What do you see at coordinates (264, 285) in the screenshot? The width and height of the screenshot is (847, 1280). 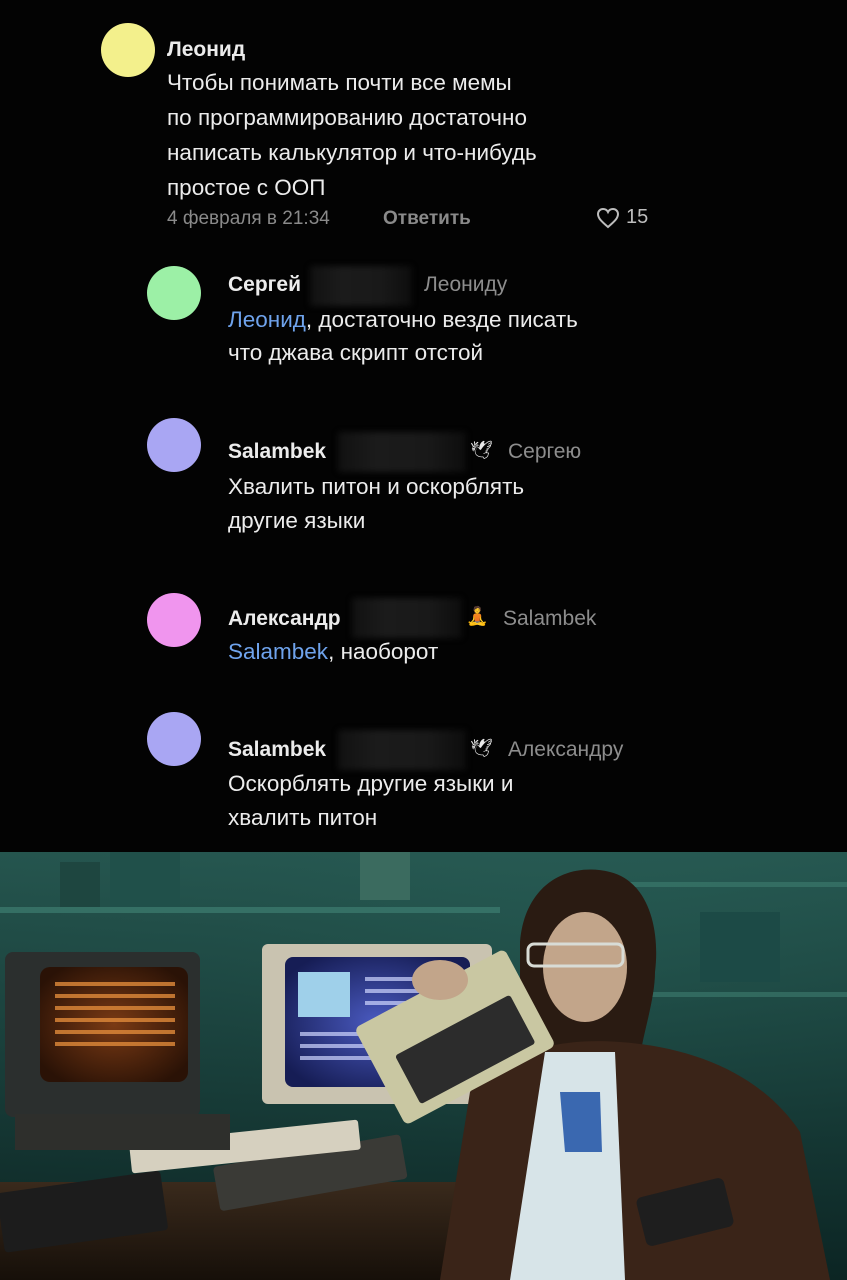 I see `comment-author: Сергей` at bounding box center [264, 285].